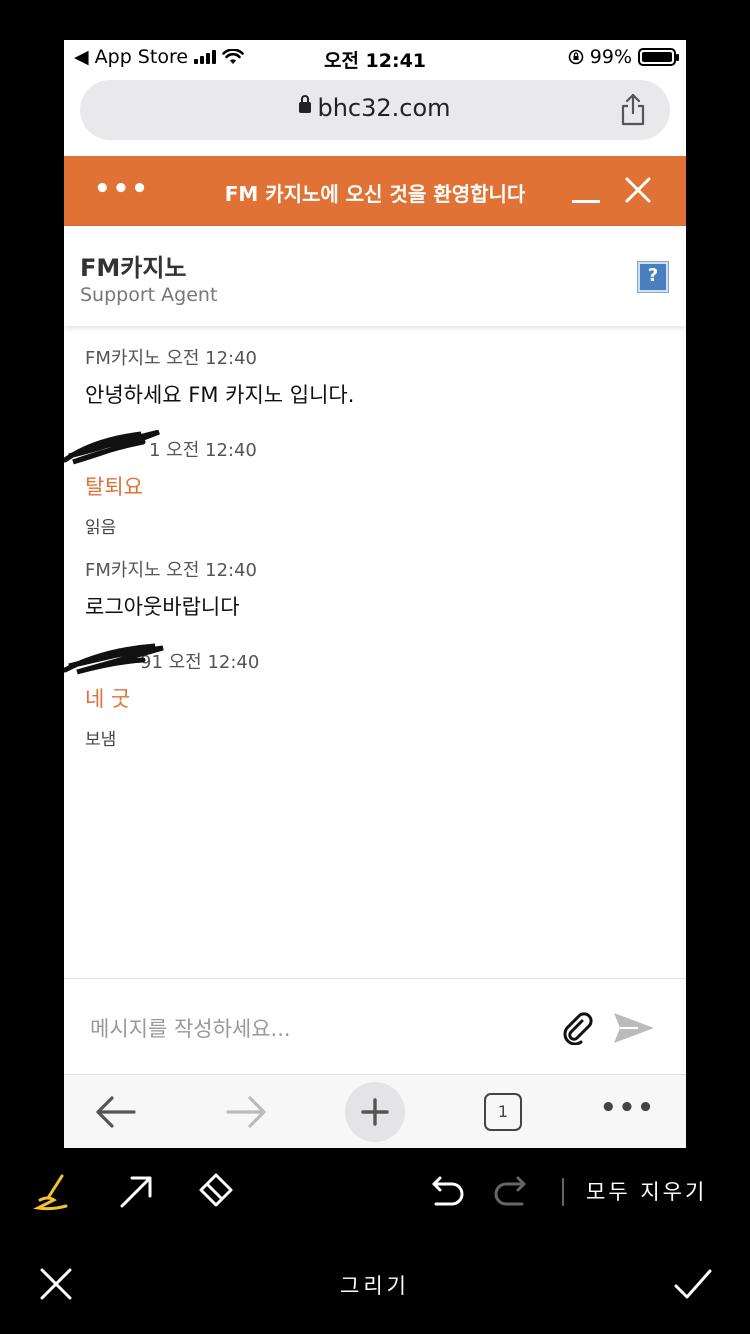  What do you see at coordinates (375, 58) in the screenshot?
I see `status-bar: ◀ App Store 오전 12:41 99%` at bounding box center [375, 58].